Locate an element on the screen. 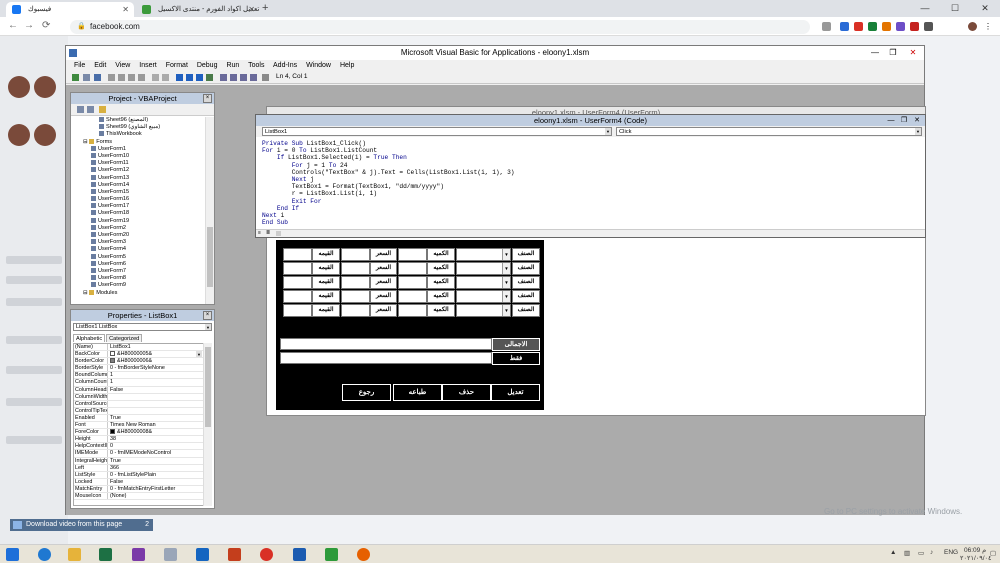 This screenshot has height=563, width=1000. paste-icon is located at coordinates (131, 77).